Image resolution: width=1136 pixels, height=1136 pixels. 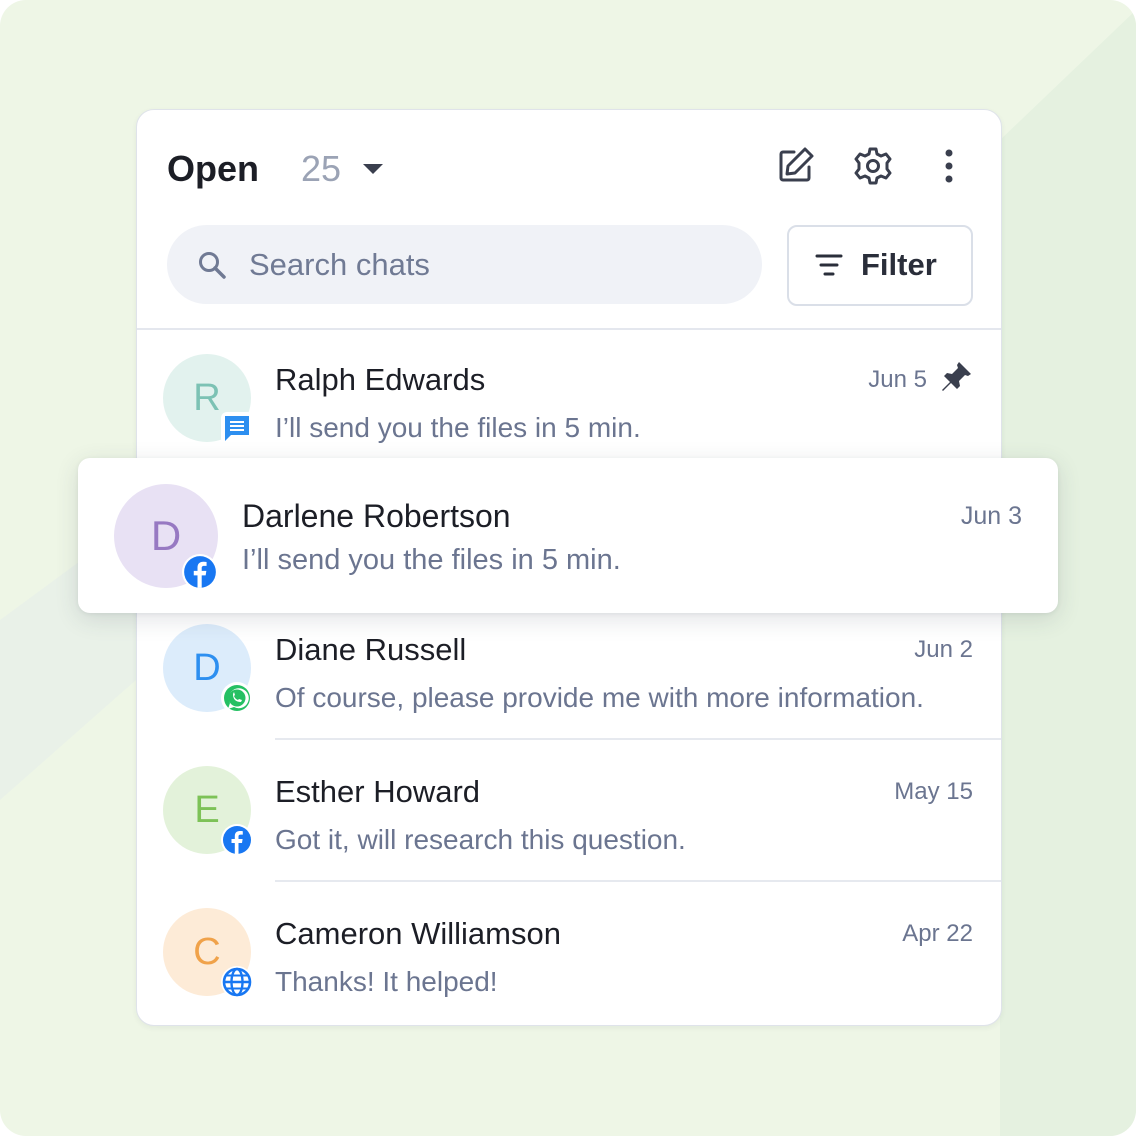 What do you see at coordinates (943, 649) in the screenshot?
I see `message-date: Jun 2` at bounding box center [943, 649].